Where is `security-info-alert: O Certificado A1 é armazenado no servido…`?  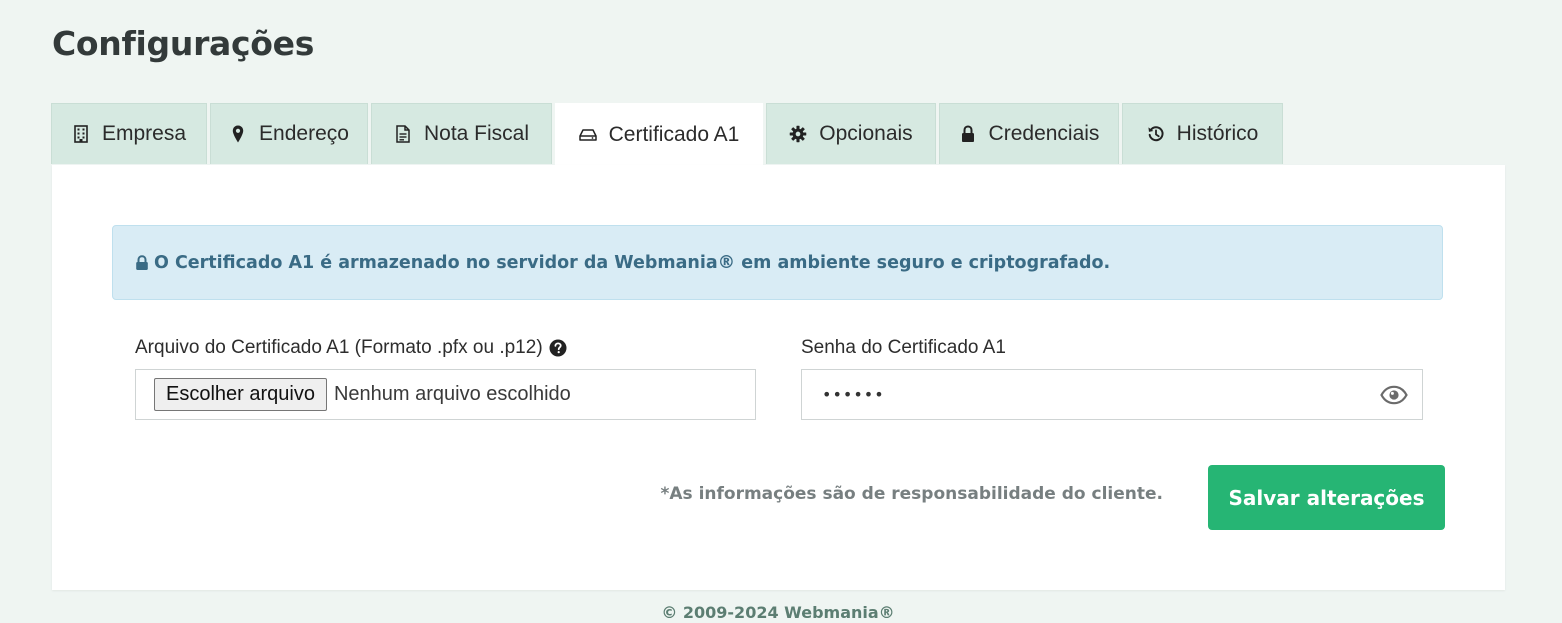
security-info-alert: O Certificado A1 é armazenado no servido… is located at coordinates (777, 262).